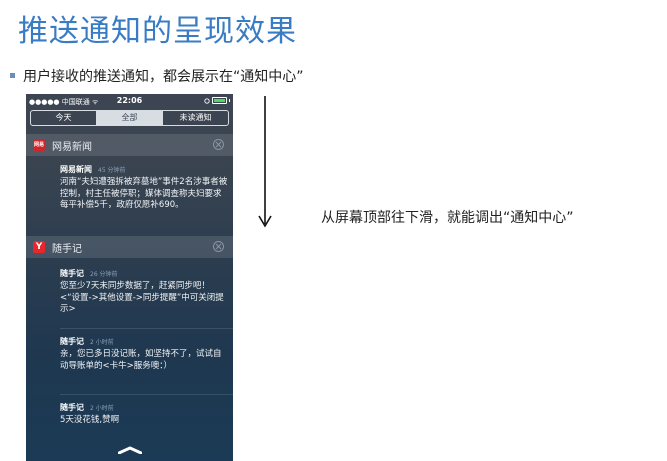 The height and width of the screenshot is (461, 667). Describe the element at coordinates (72, 147) in the screenshot. I see `app-section-name: 网易新闻` at that location.